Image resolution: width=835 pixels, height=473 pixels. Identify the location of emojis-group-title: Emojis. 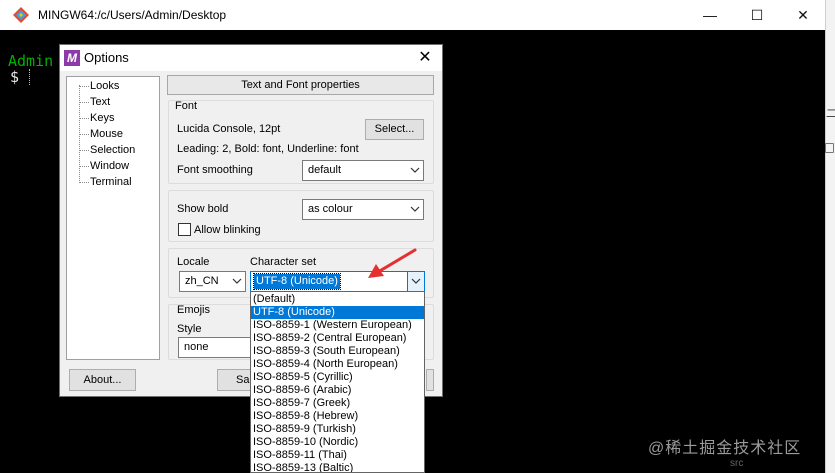
(194, 310).